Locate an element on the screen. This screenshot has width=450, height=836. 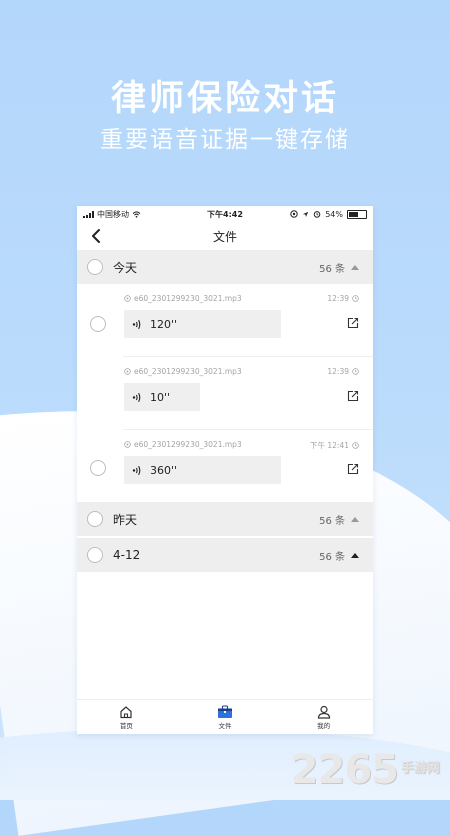
lock-rotation-icon is located at coordinates (294, 214).